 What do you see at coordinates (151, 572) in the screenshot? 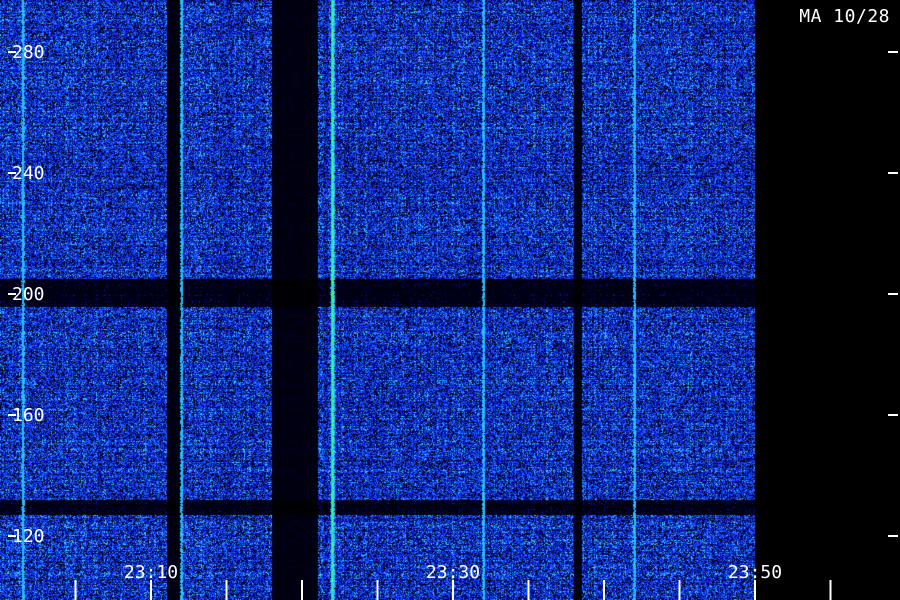
I see `x-tick-label-2310: 23:10` at bounding box center [151, 572].